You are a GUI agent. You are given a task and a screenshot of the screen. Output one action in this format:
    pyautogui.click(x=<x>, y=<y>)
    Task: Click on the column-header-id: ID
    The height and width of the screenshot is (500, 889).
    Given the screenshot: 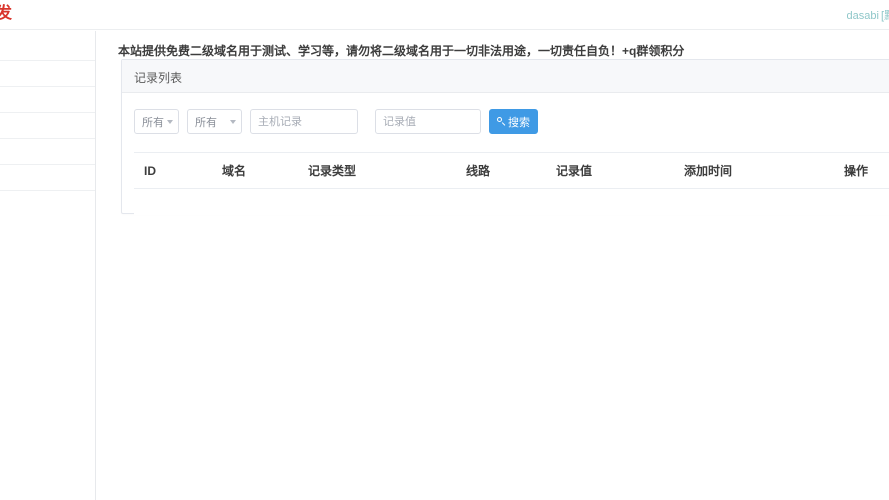 What is the action you would take?
    pyautogui.click(x=173, y=171)
    